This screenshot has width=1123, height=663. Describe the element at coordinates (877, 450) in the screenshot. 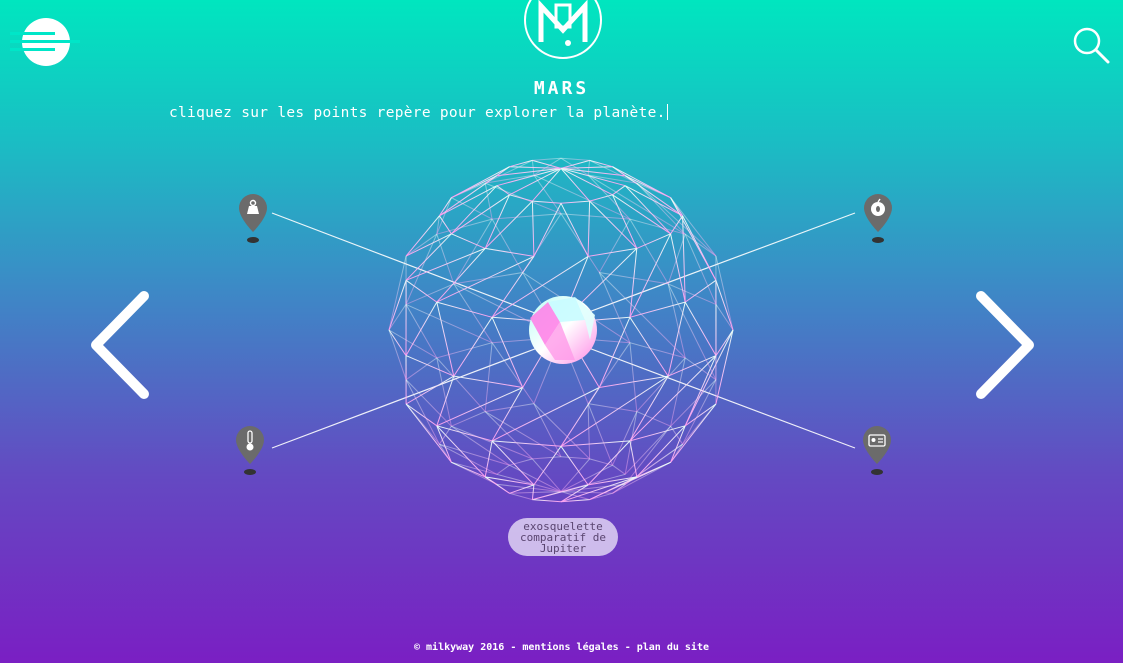

I see `pin-id` at that location.